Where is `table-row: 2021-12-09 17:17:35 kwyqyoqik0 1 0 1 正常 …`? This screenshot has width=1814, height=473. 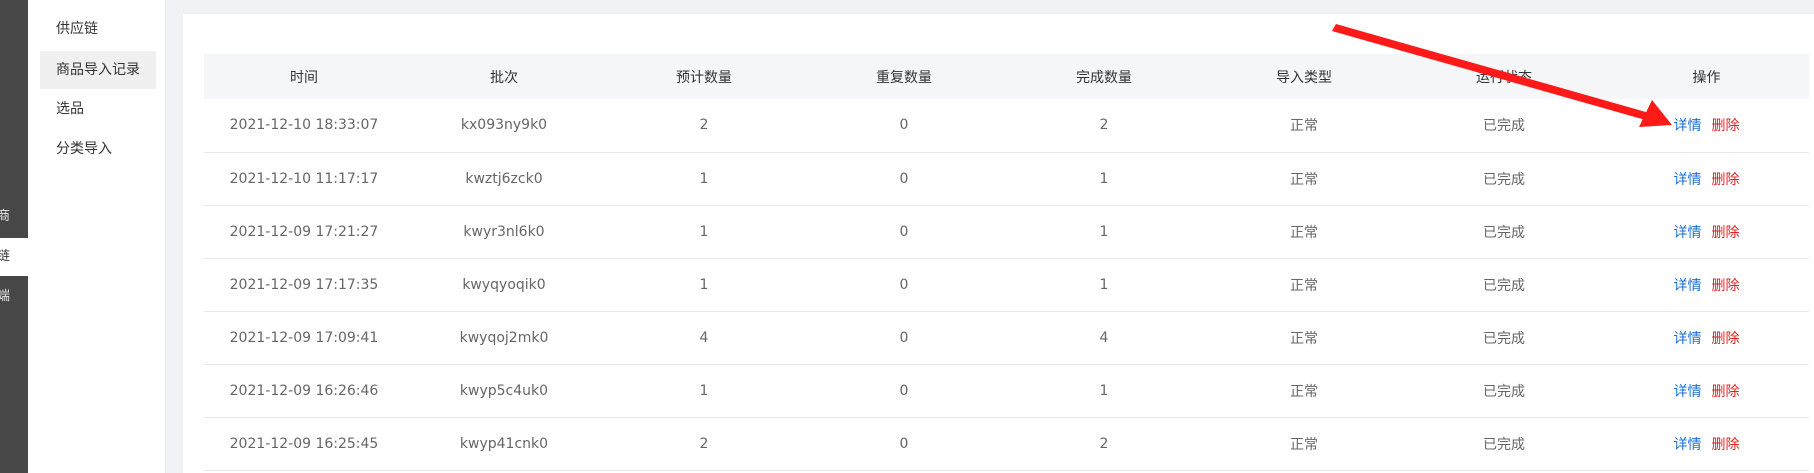 table-row: 2021-12-09 17:17:35 kwyqyoqik0 1 0 1 正常 … is located at coordinates (1006, 285).